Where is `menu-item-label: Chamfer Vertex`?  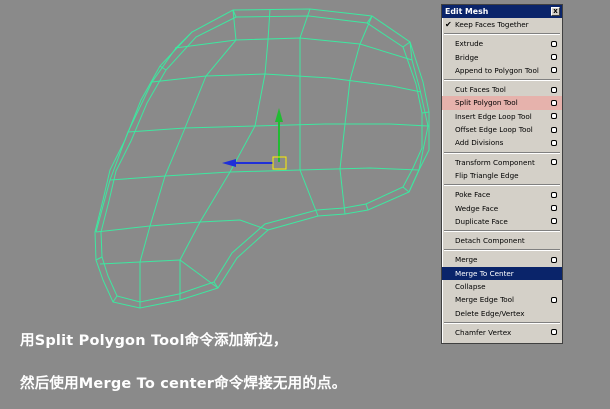
menu-item-label: Chamfer Vertex is located at coordinates (483, 332).